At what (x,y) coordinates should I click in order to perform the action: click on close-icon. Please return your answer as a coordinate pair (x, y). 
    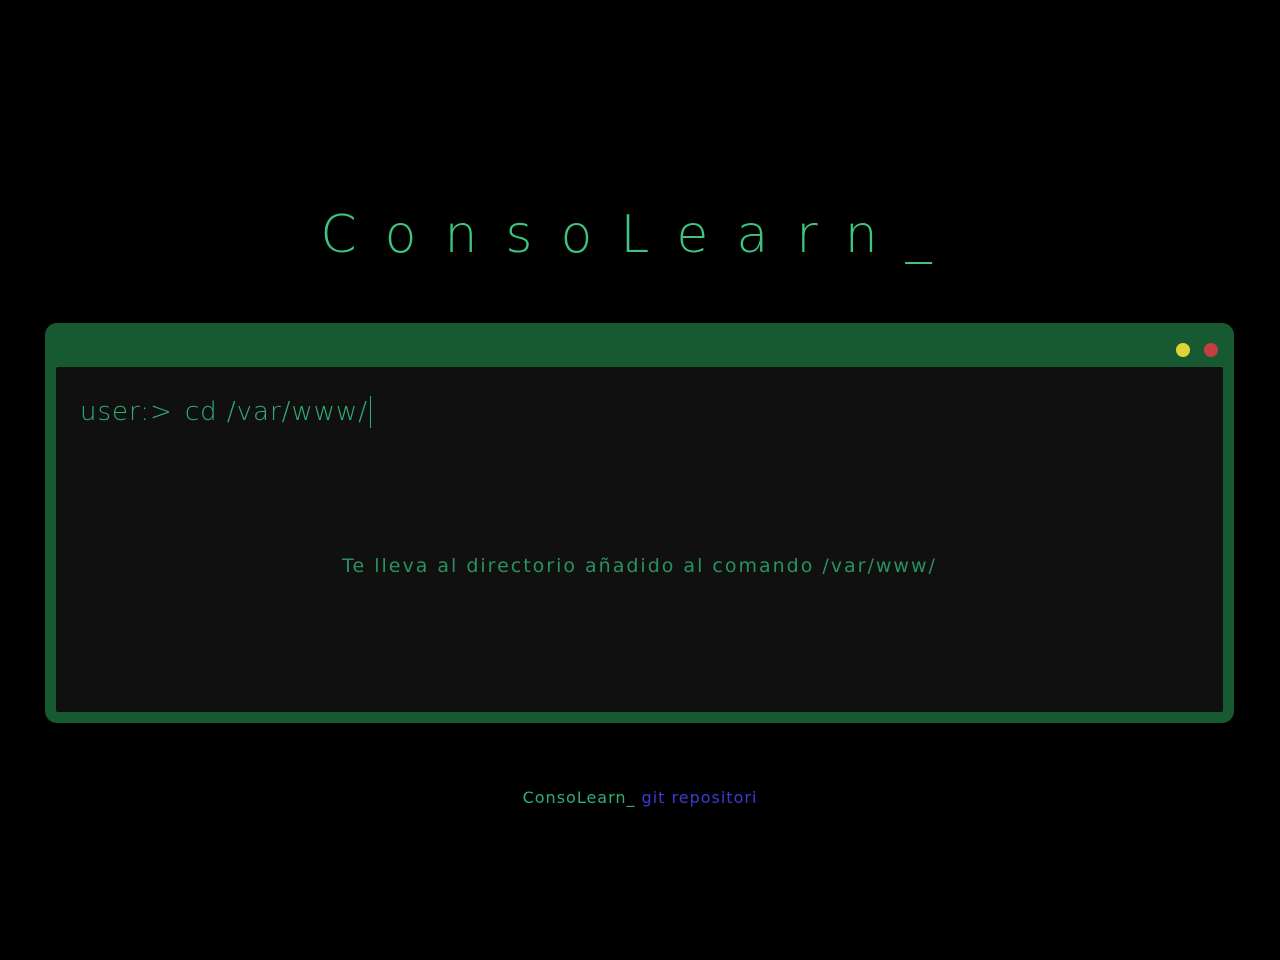
    Looking at the image, I should click on (1211, 350).